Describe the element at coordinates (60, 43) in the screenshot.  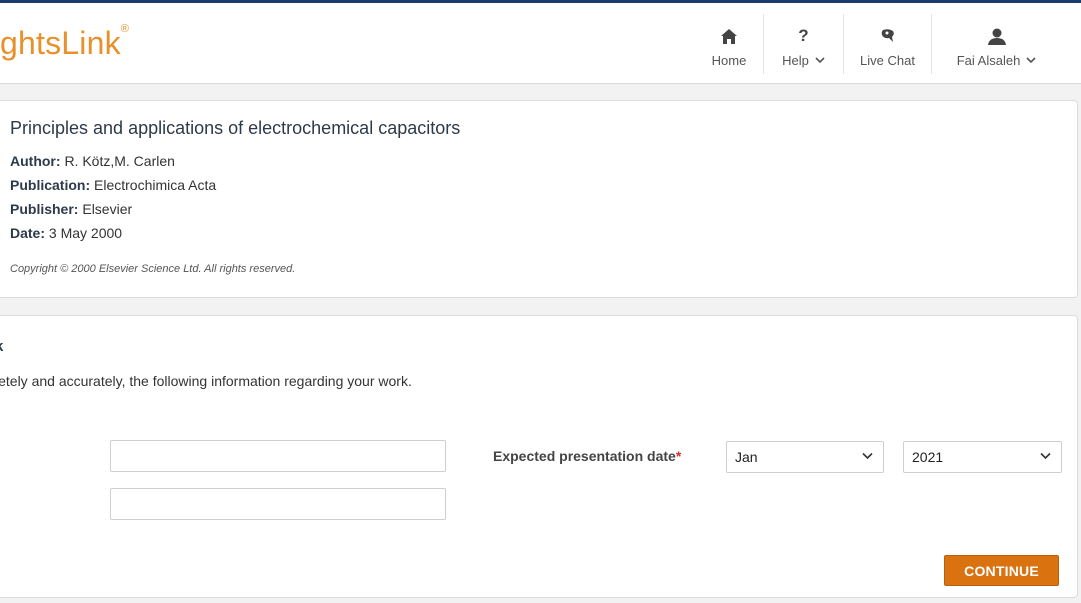
I see `logo-text: ghtsLink` at that location.